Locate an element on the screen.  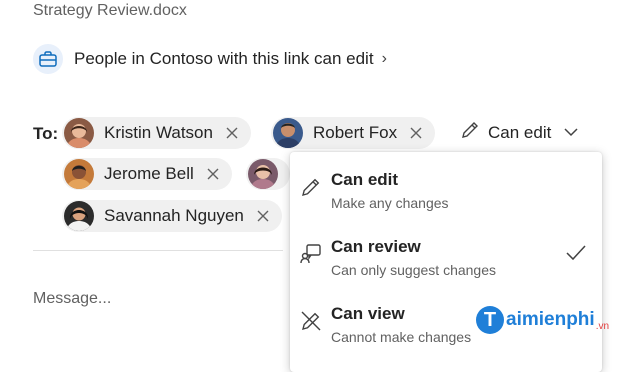
recipient-chip-kristin-watson: Kristin Watson is located at coordinates (156, 133).